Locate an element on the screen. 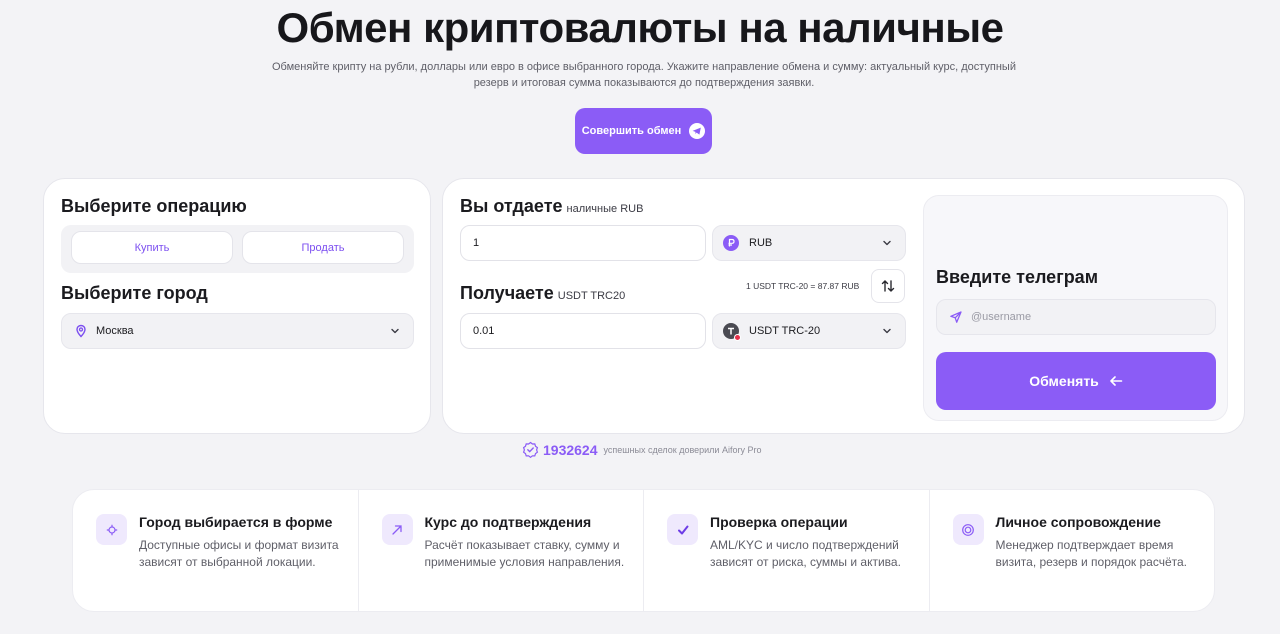  give-title-text: Вы отдаете is located at coordinates (511, 206).